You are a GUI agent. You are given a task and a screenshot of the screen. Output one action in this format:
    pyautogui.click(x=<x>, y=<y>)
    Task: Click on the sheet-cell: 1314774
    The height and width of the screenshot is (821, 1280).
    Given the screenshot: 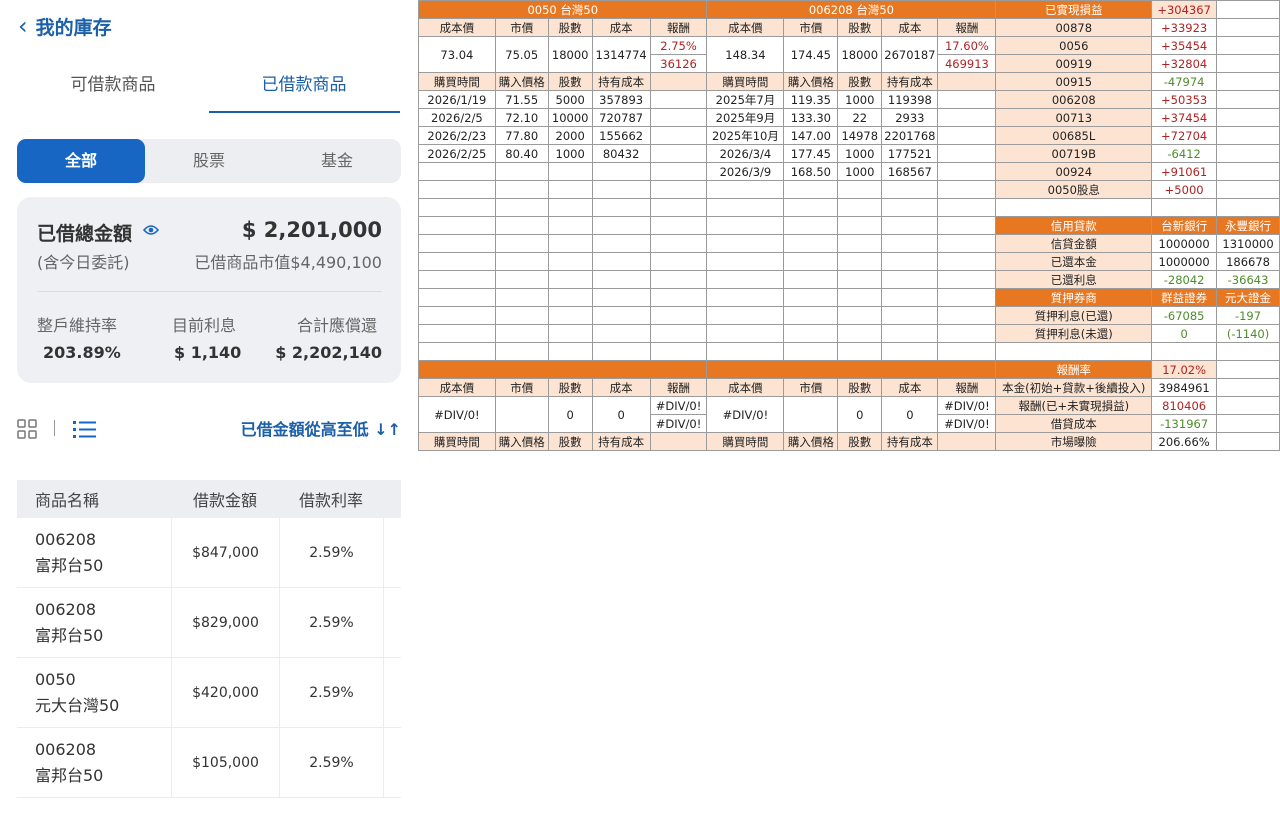 What is the action you would take?
    pyautogui.click(x=621, y=54)
    